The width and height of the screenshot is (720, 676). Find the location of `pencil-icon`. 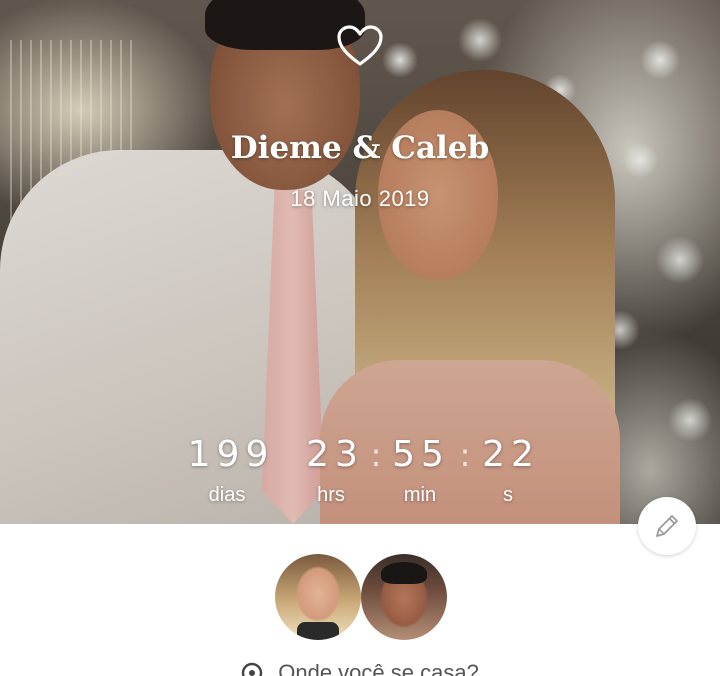

pencil-icon is located at coordinates (667, 526).